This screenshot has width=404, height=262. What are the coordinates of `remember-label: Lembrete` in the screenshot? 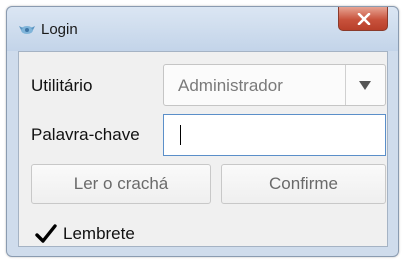 It's located at (99, 233).